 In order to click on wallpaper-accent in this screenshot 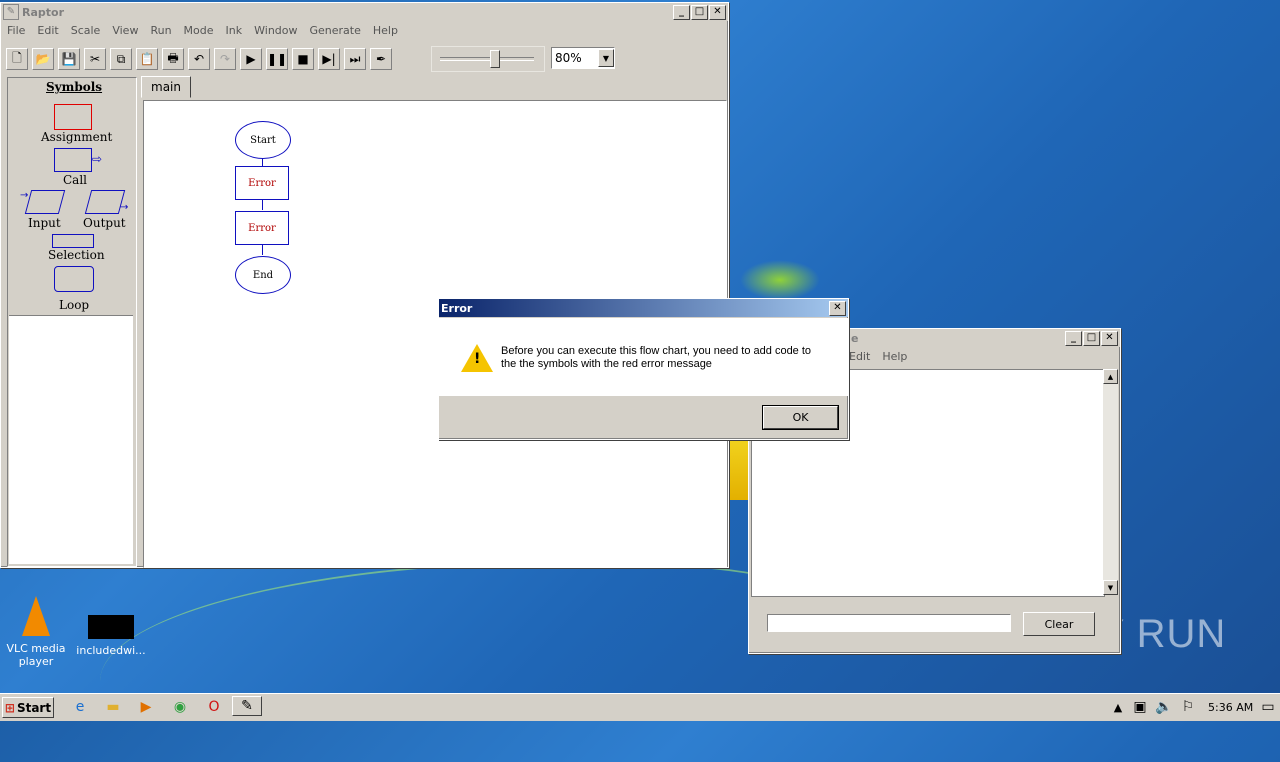, I will do `click(738, 470)`.